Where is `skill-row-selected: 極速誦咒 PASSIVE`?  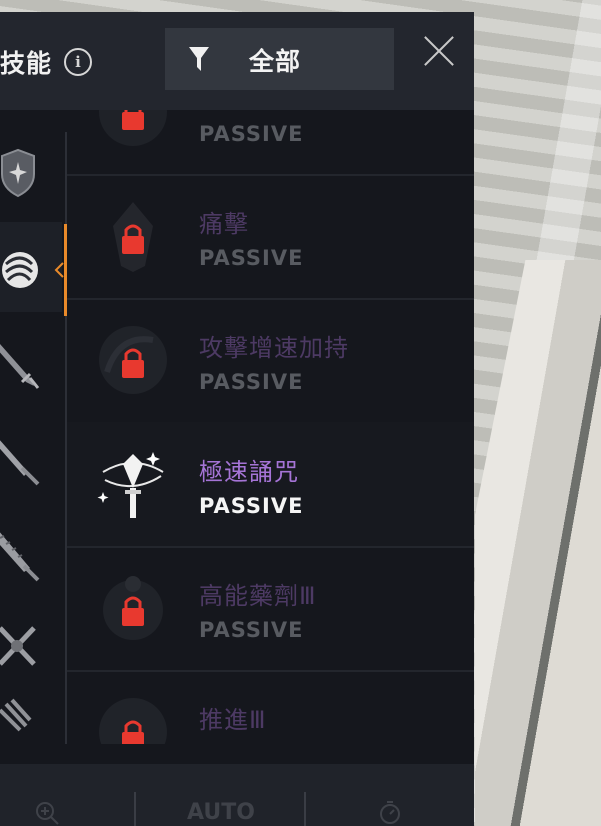
skill-row-selected: 極速誦咒 PASSIVE is located at coordinates (270, 485).